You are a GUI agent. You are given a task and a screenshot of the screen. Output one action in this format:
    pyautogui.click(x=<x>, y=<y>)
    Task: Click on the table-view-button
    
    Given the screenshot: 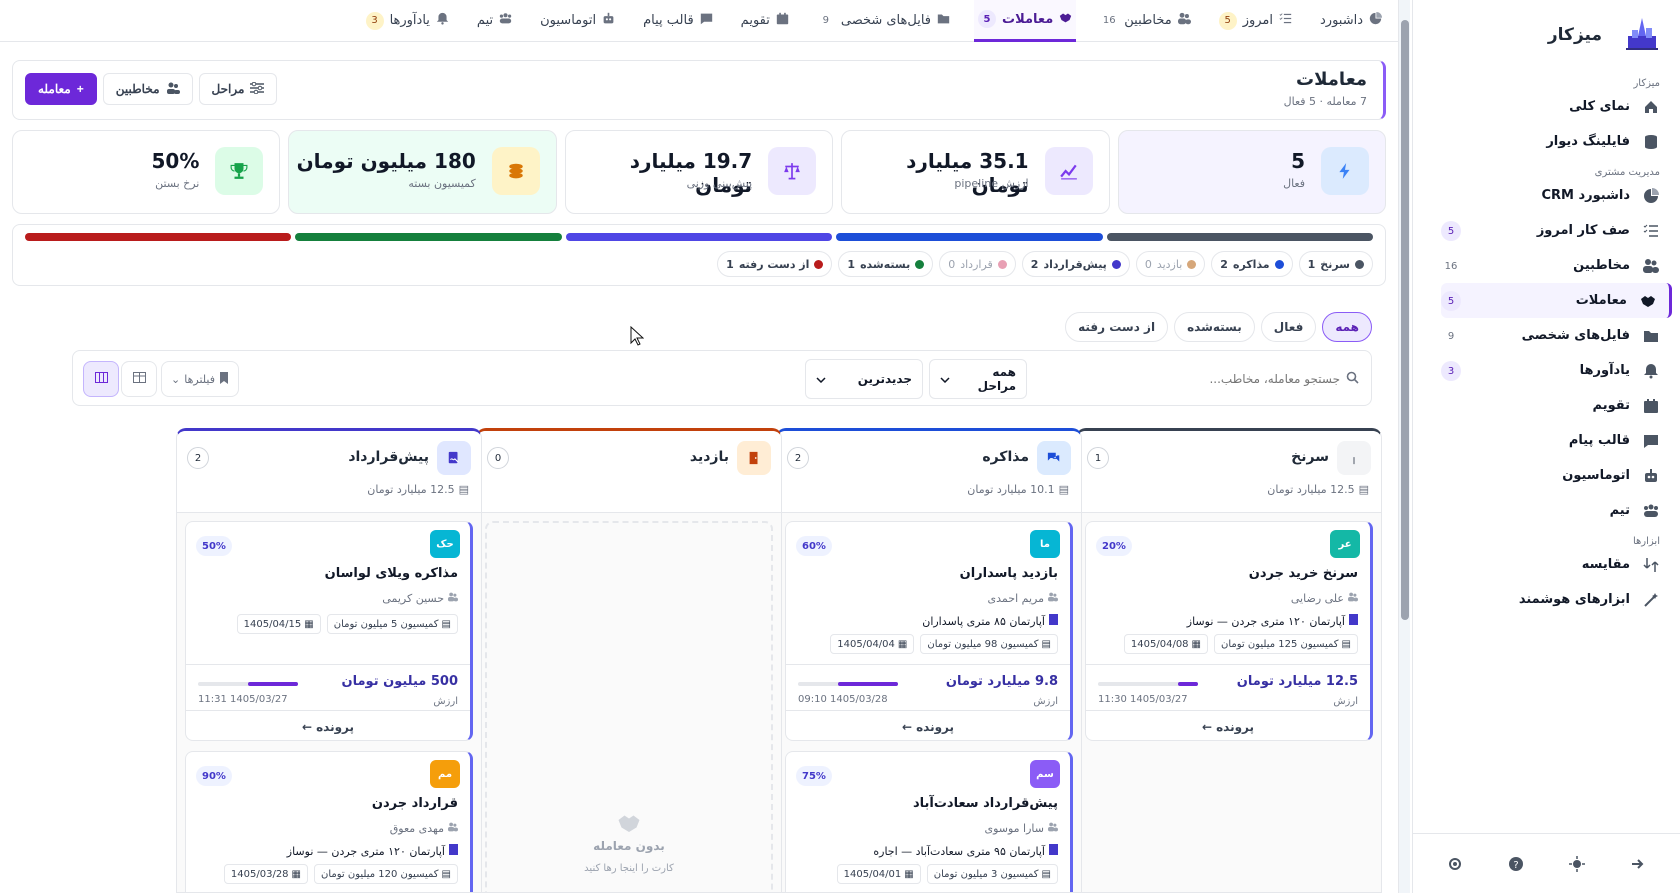 What is the action you would take?
    pyautogui.click(x=139, y=379)
    